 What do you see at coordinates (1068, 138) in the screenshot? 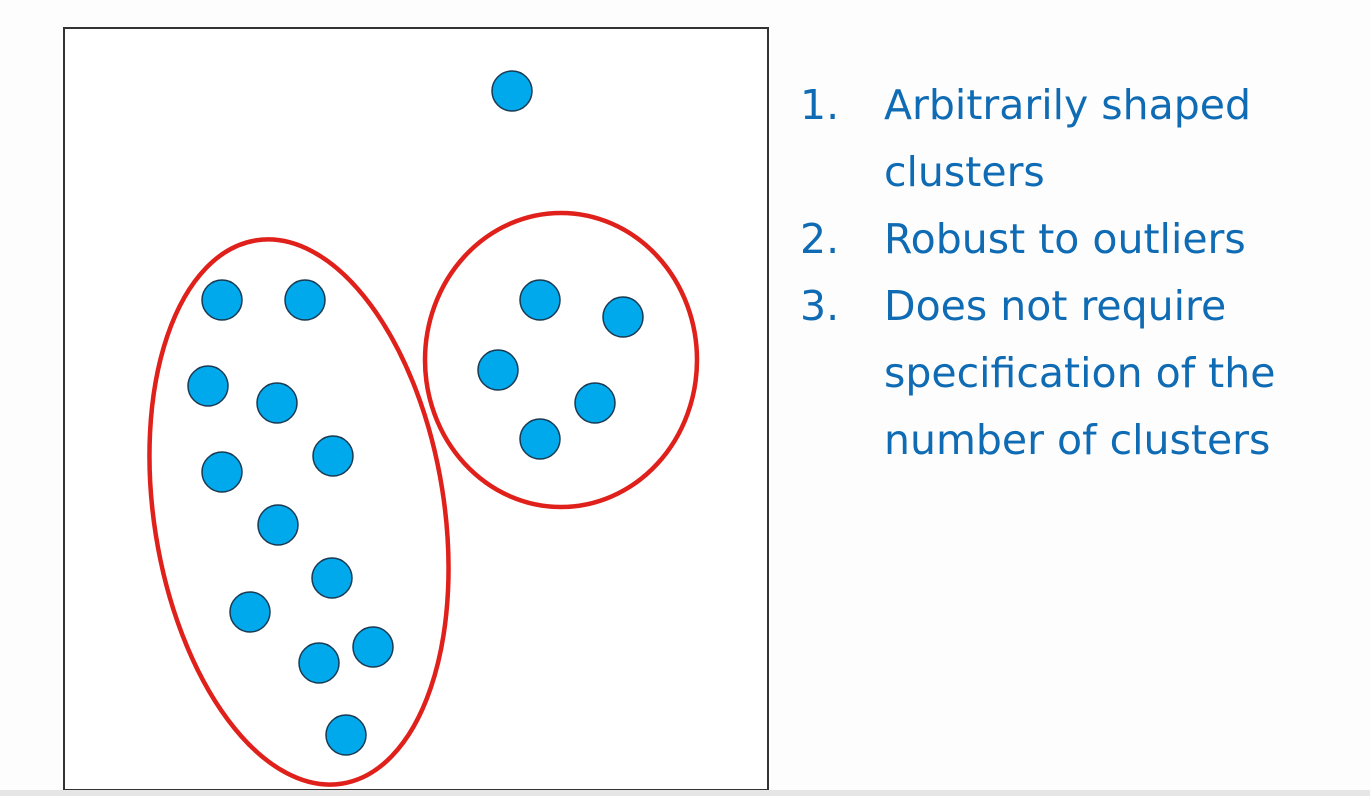
I see `feature-text: Arbitrarily shaped clusters` at bounding box center [1068, 138].